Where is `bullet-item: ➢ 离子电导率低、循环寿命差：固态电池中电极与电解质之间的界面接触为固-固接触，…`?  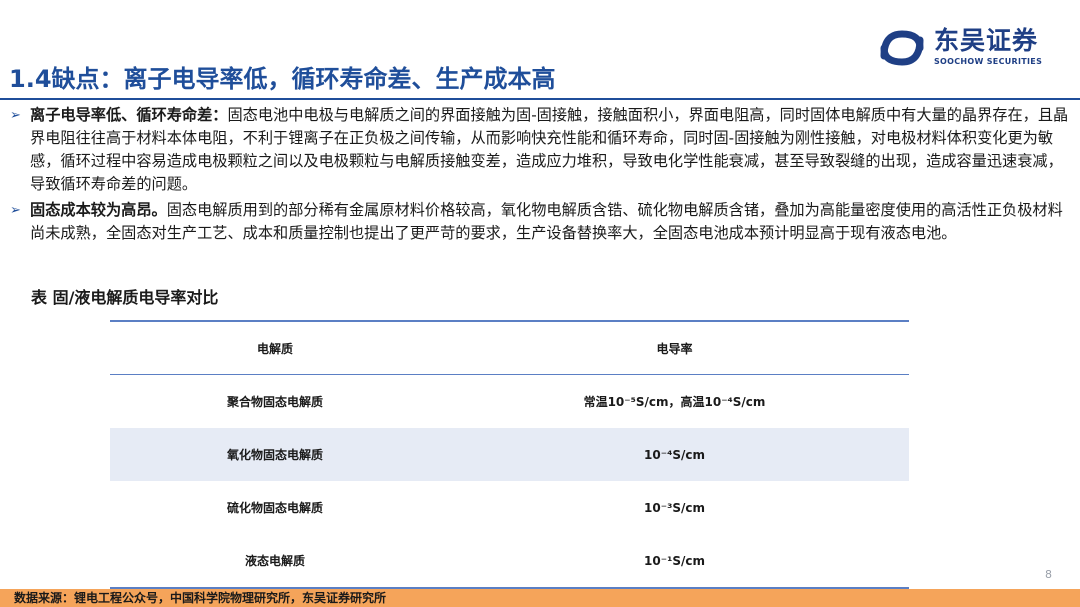
bullet-item: ➢ 离子电导率低、循环寿命差：固态电池中电极与电解质之间的界面接触为固-固接触，… is located at coordinates (541, 150).